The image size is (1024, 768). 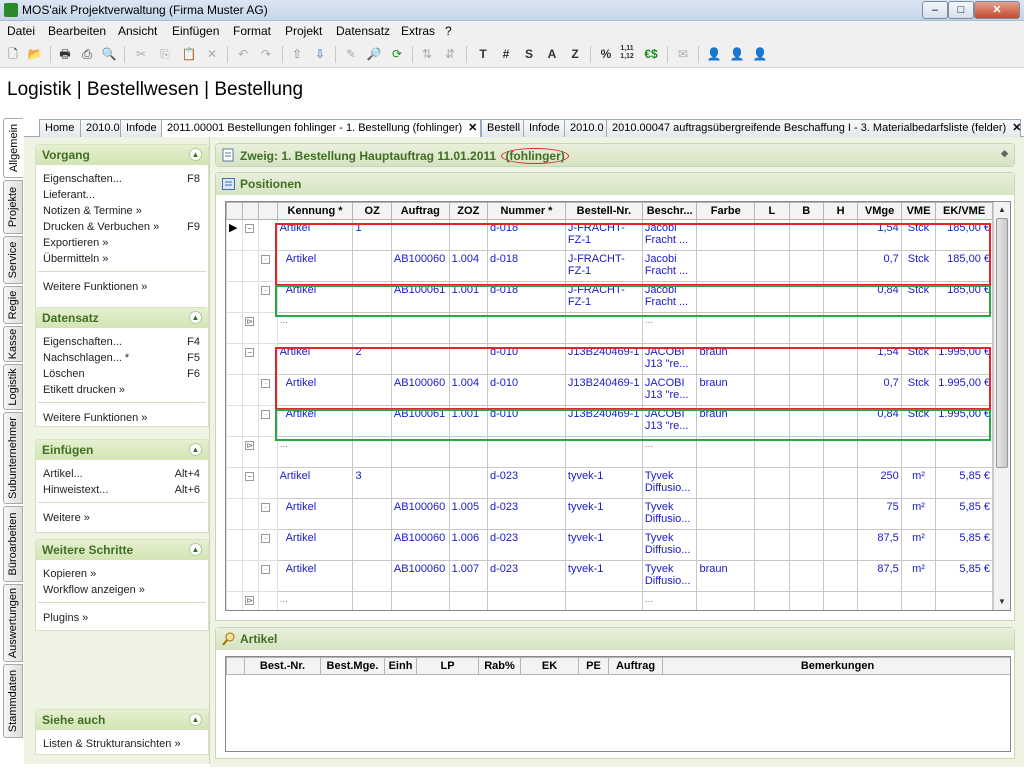 I want to click on link-workflow: Workflow anzeigen », so click(x=94, y=590).